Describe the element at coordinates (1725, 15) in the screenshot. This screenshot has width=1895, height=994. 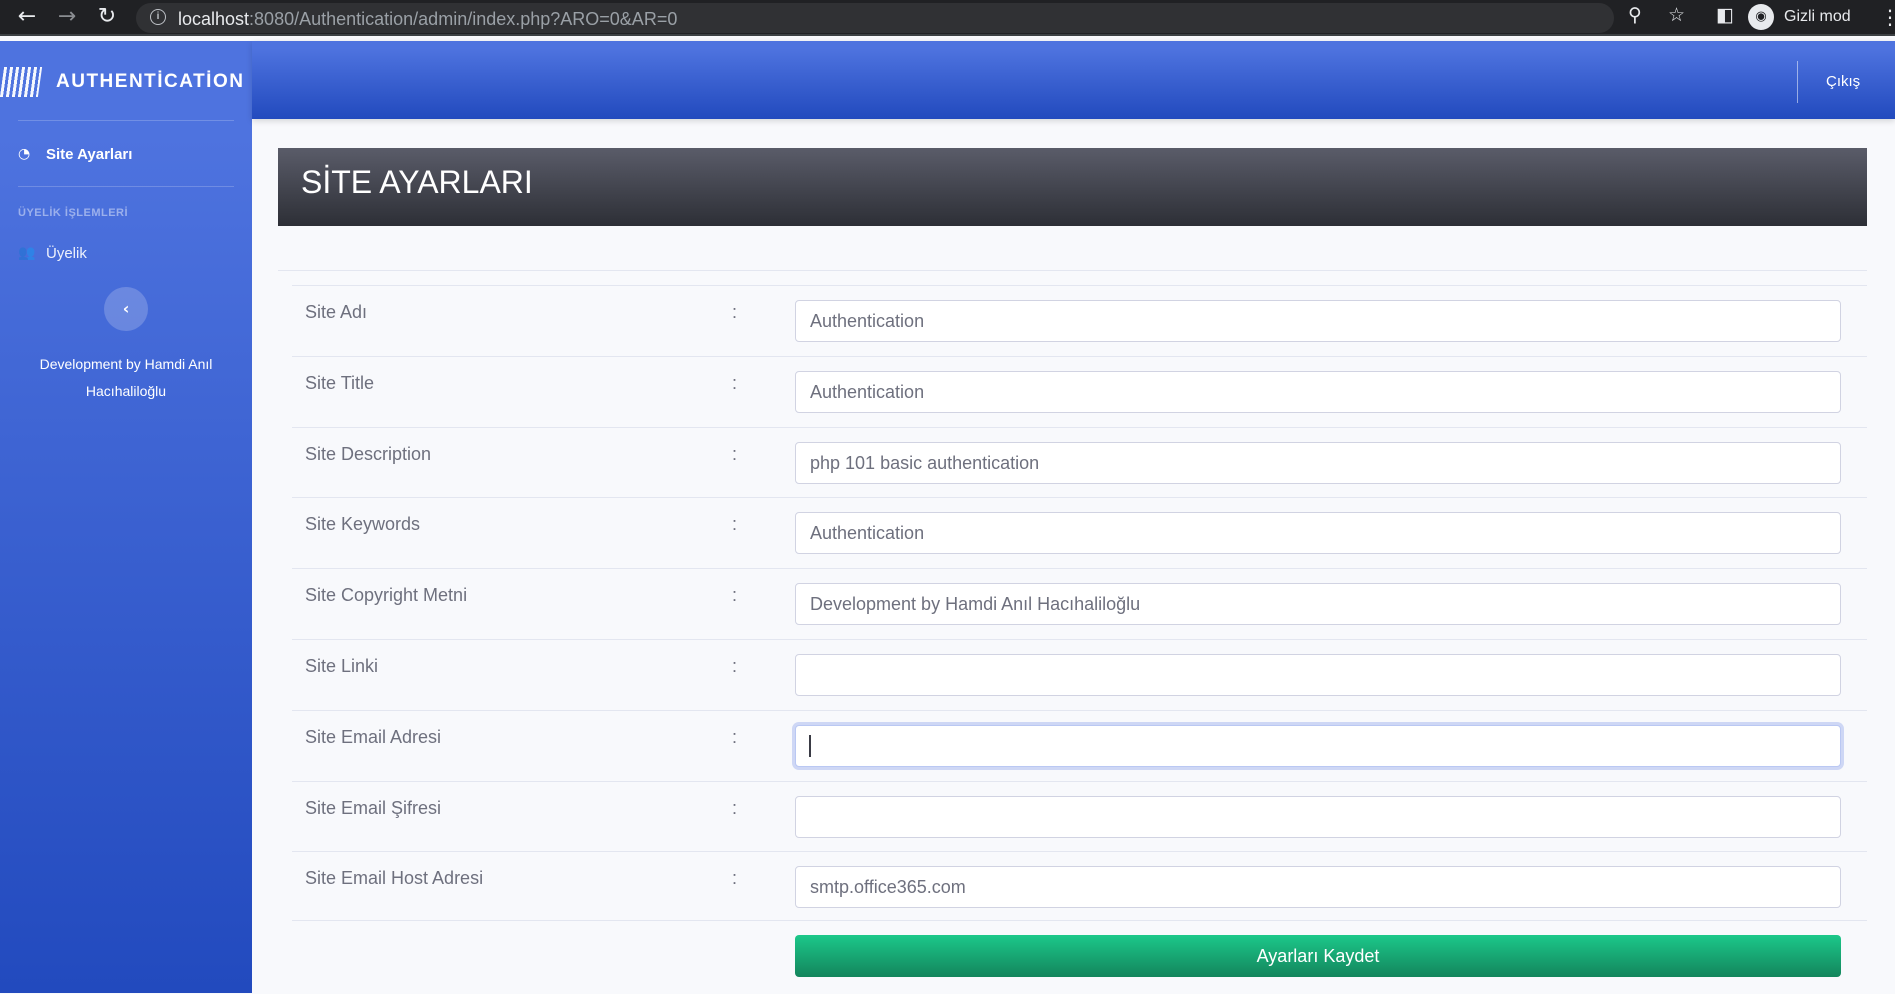
I see `sidepanel-icon: ◧` at that location.